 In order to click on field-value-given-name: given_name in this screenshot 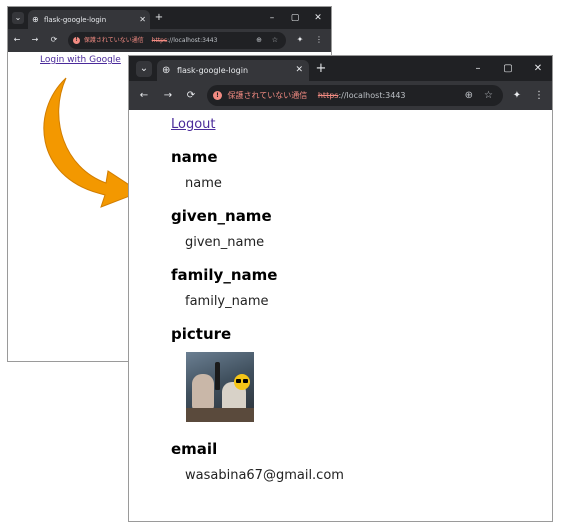, I will do `click(225, 242)`.